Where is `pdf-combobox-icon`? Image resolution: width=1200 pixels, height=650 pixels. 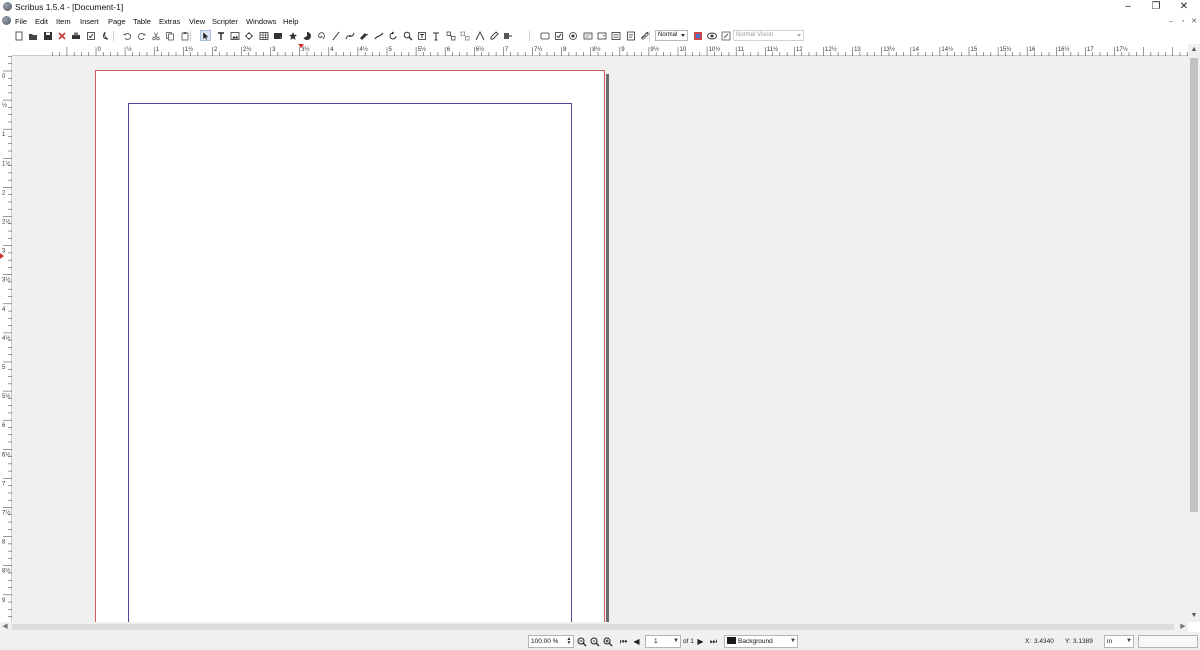 pdf-combobox-icon is located at coordinates (601, 35).